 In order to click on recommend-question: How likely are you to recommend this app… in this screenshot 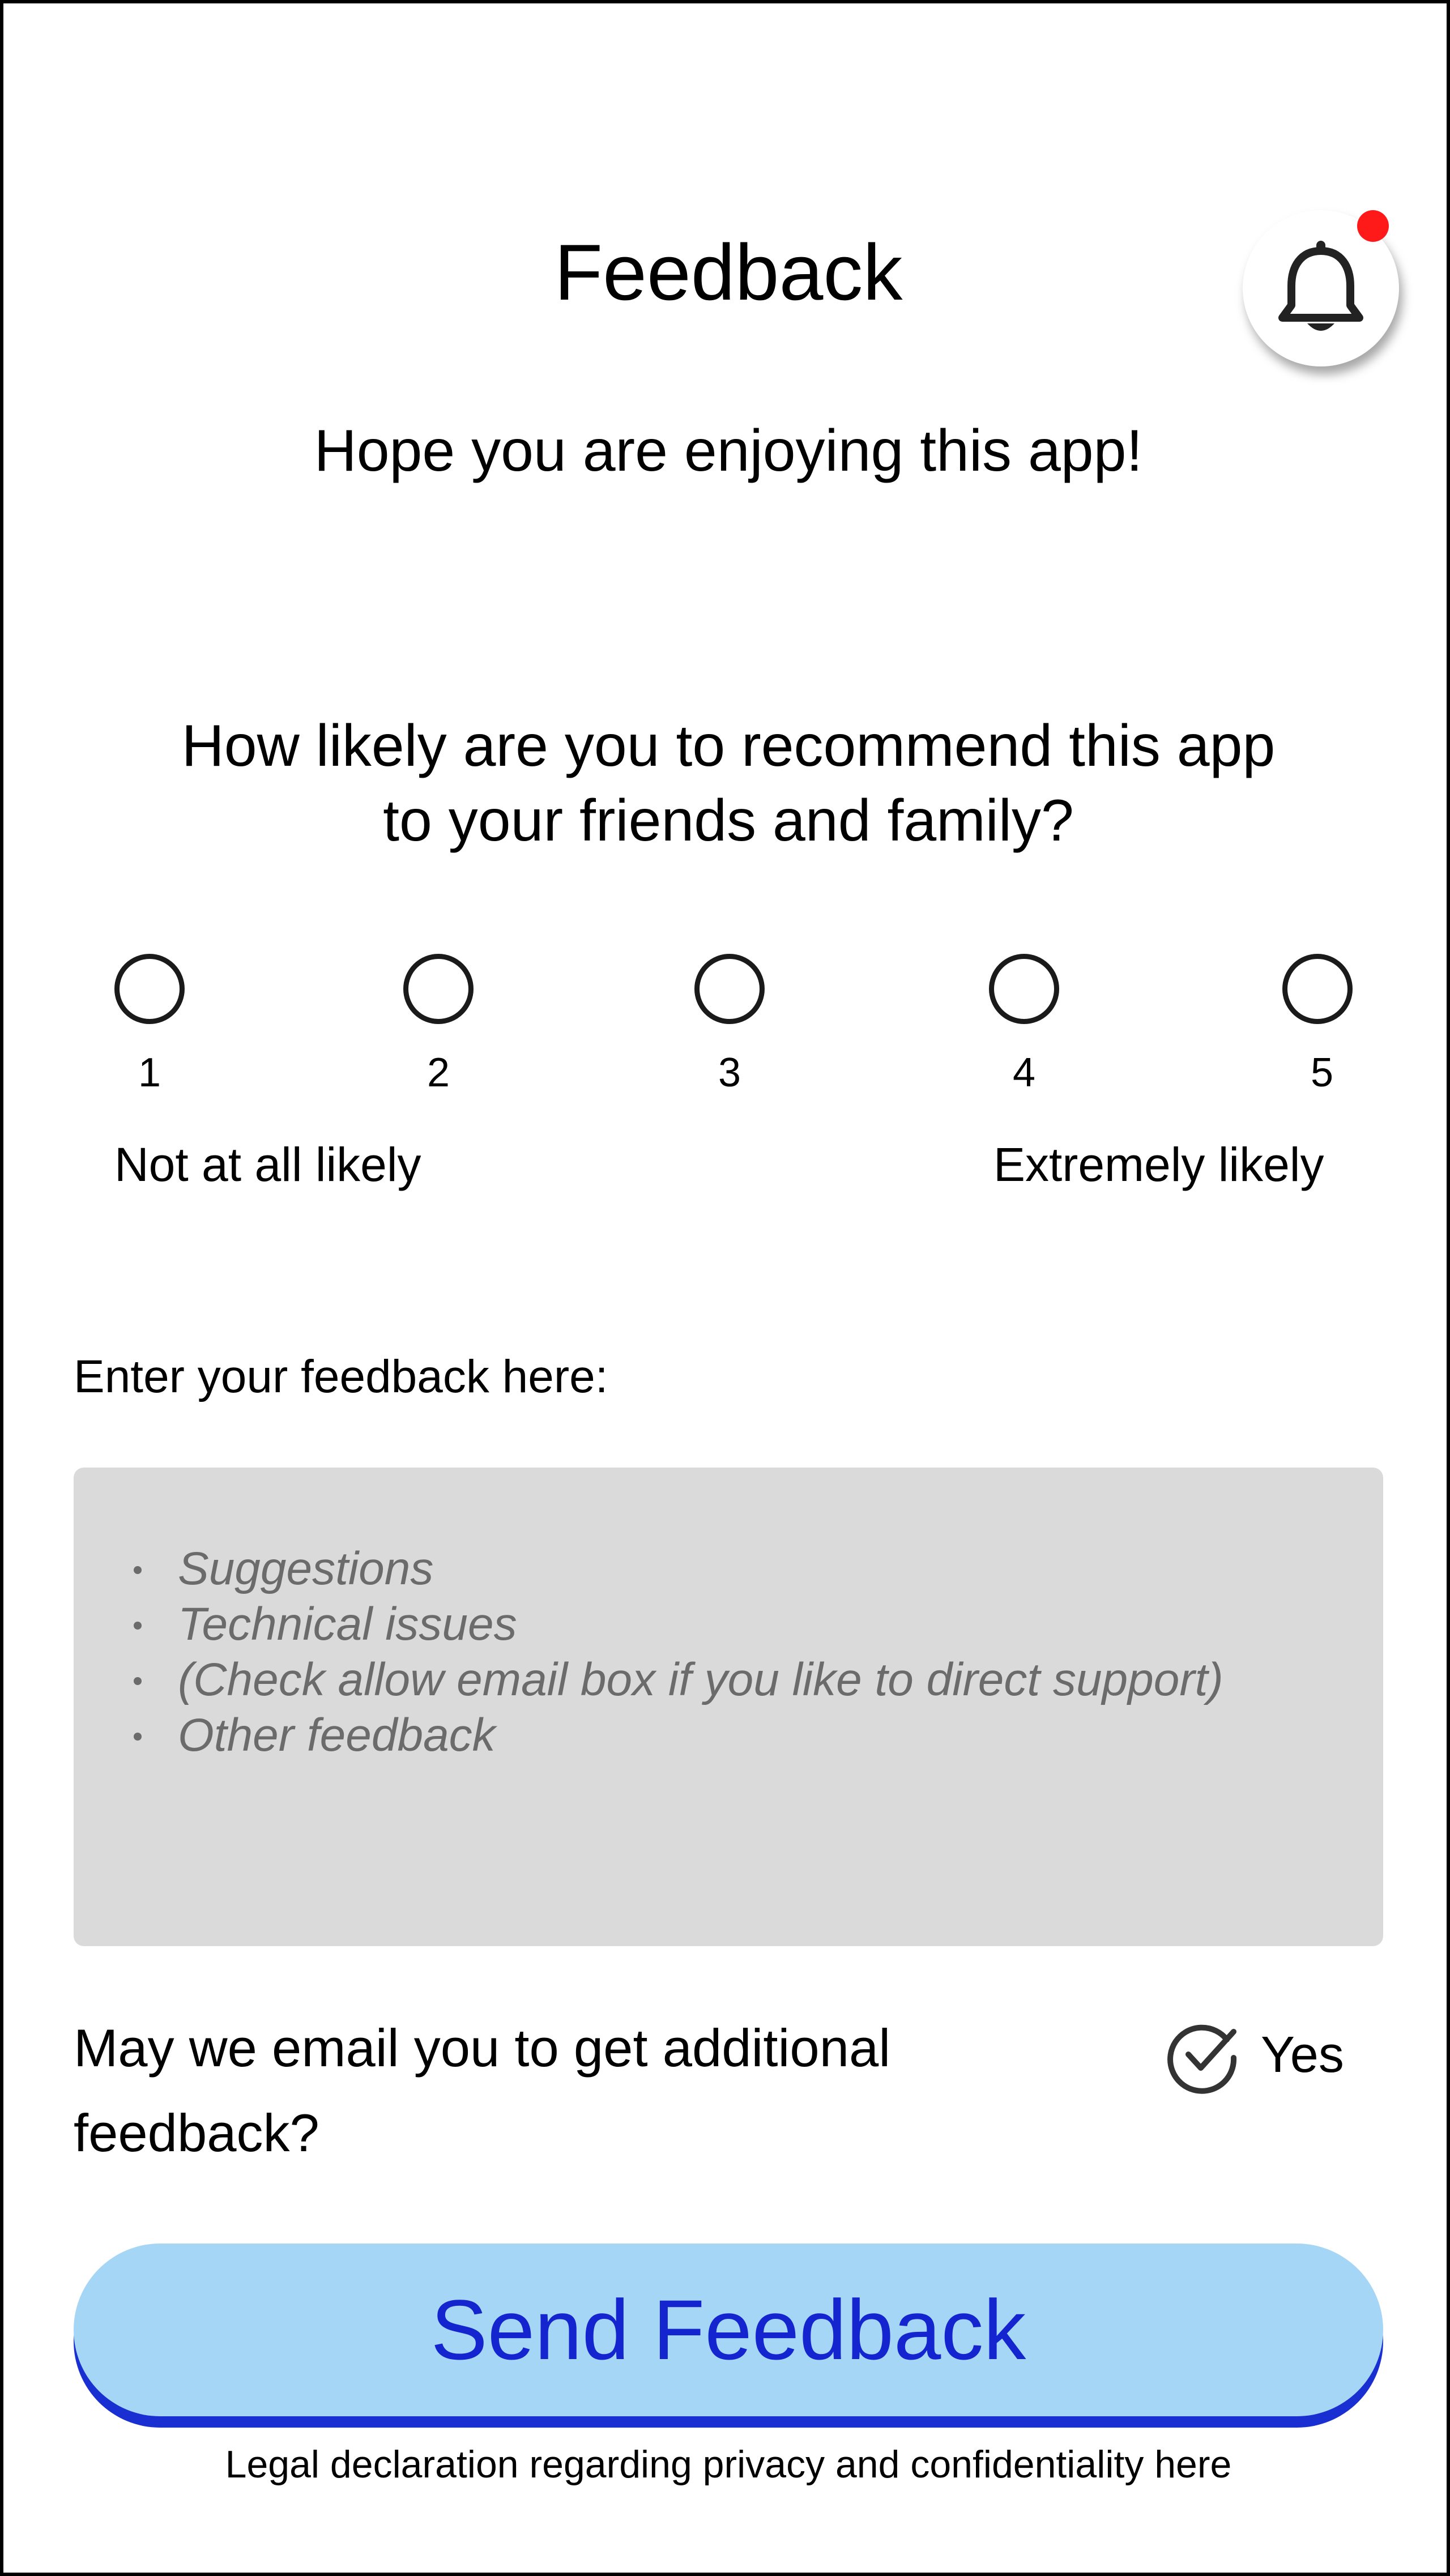, I will do `click(728, 783)`.